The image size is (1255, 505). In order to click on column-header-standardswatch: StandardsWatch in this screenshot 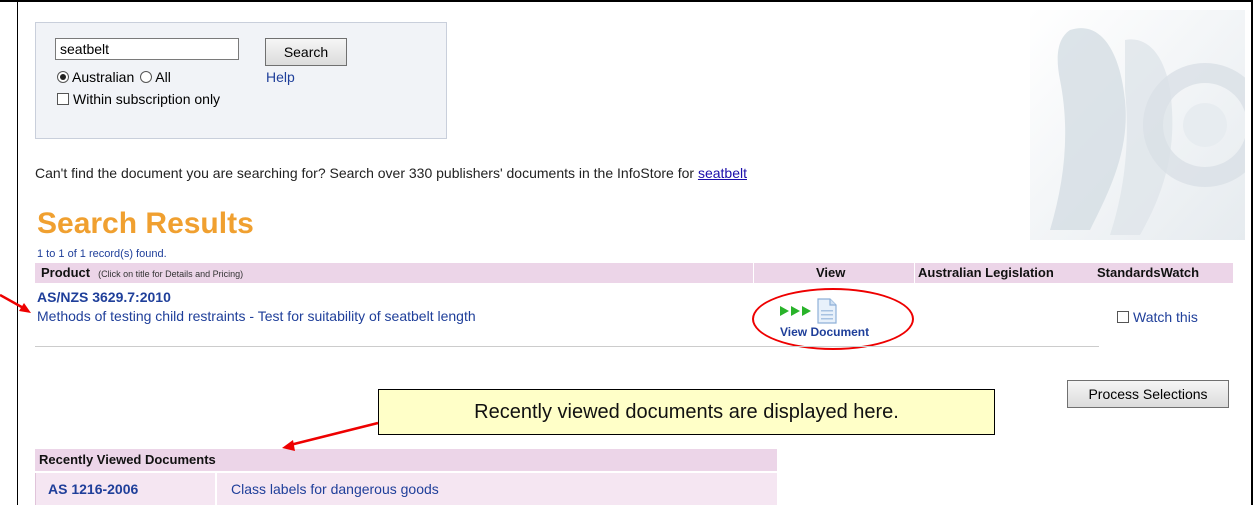, I will do `click(1148, 272)`.